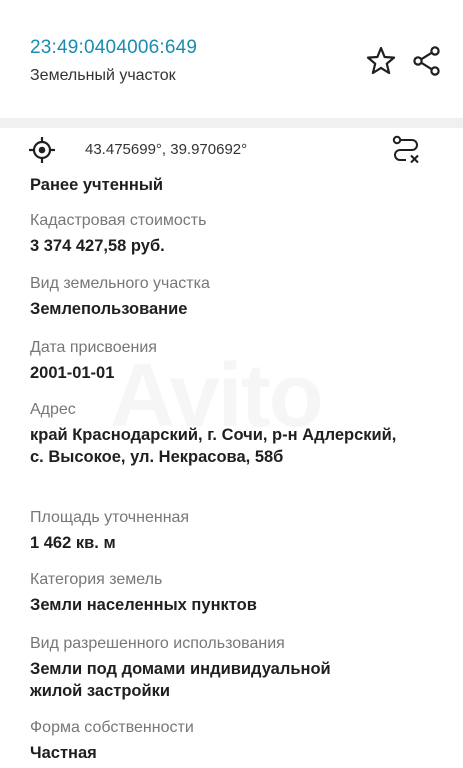  I want to click on cost-label: Кадастровая стоимость, so click(118, 220).